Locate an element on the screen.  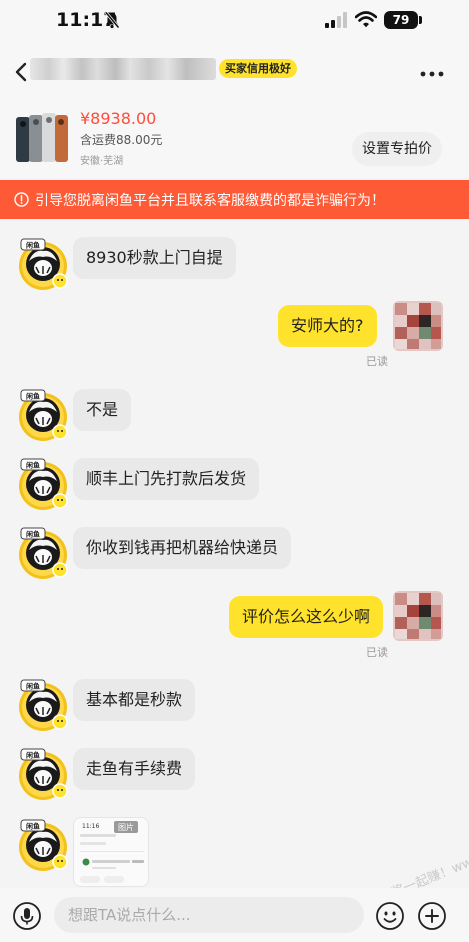
microphone-icon is located at coordinates (27, 916).